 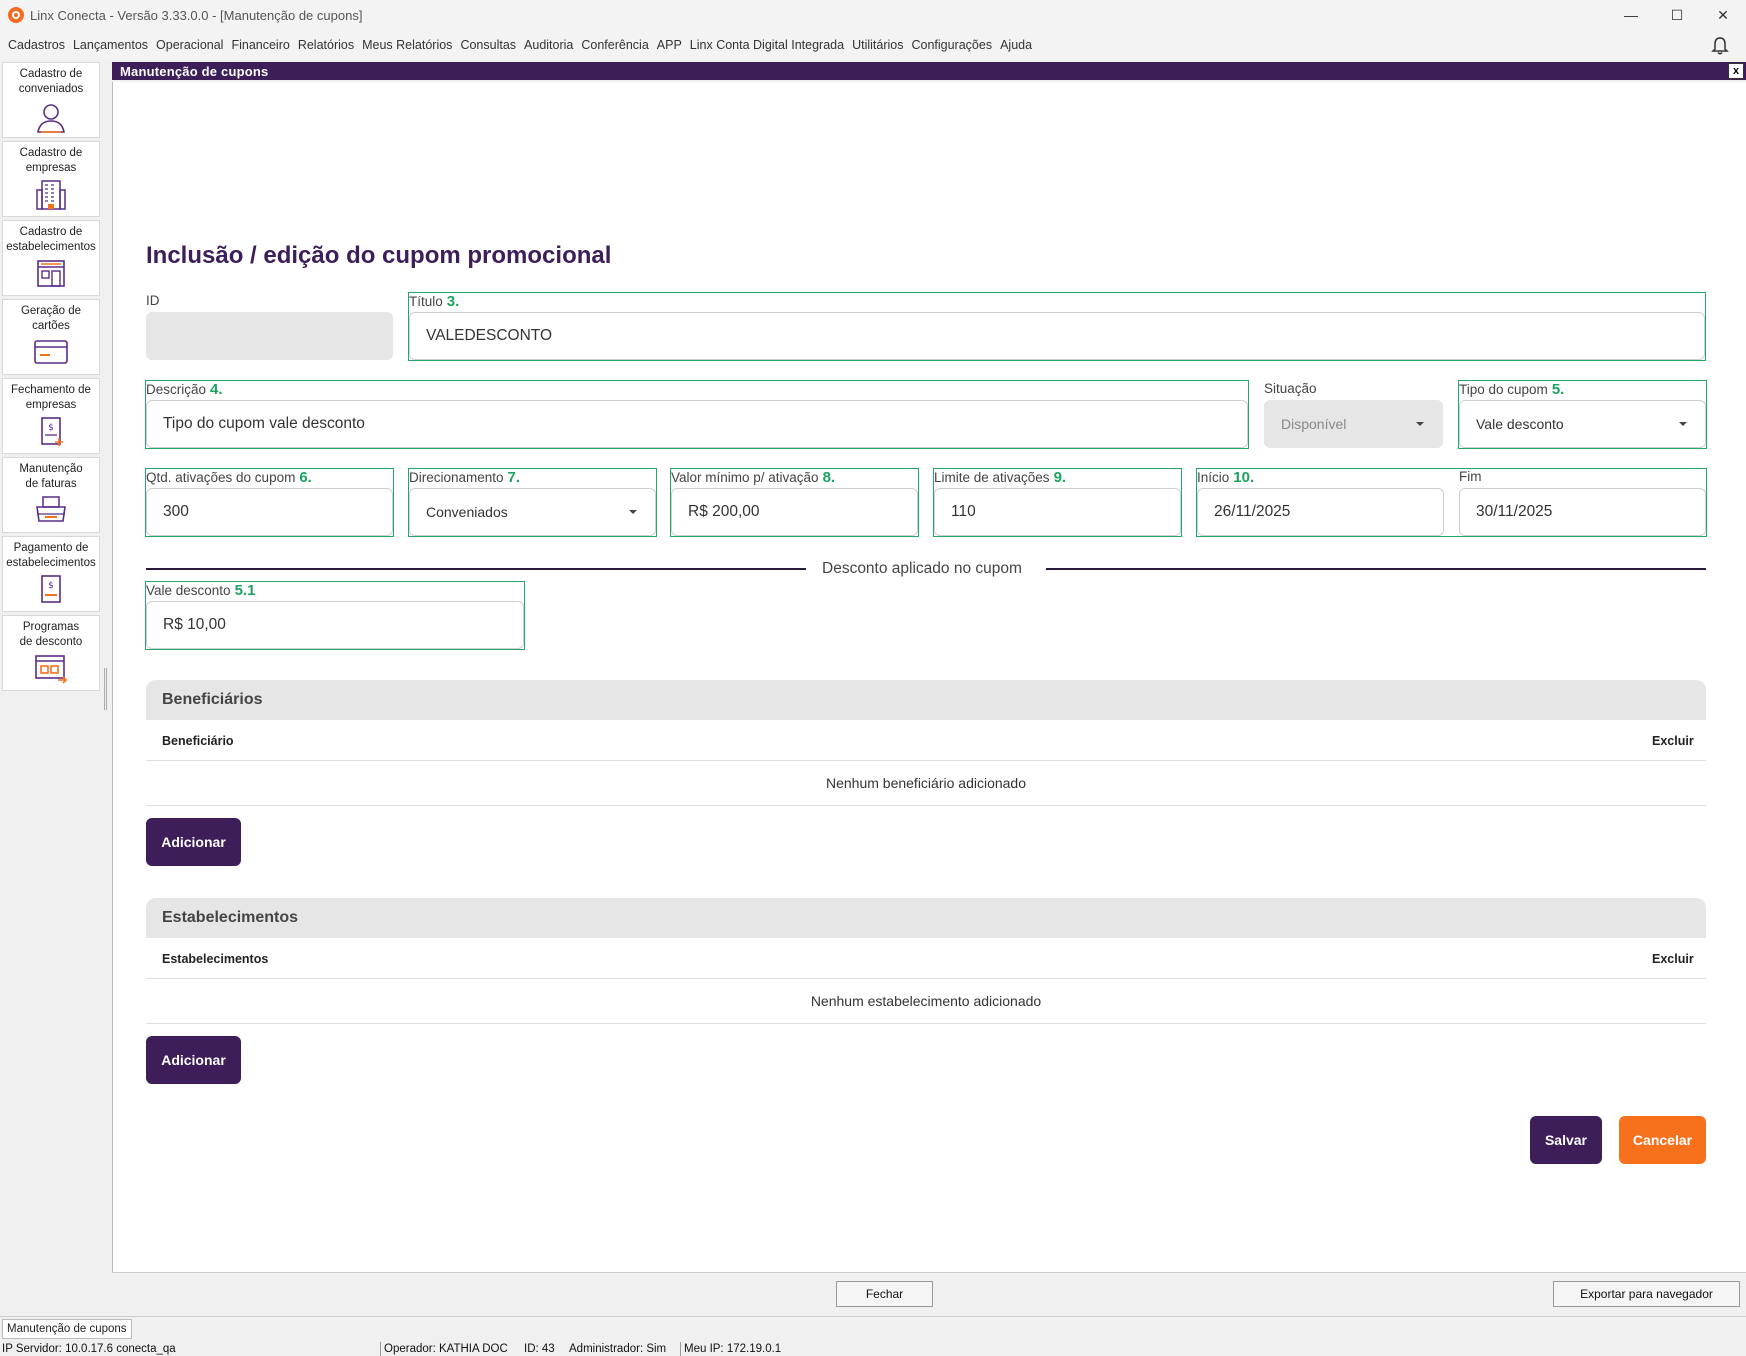 I want to click on tipo-select: Vale desconto, so click(x=1582, y=424).